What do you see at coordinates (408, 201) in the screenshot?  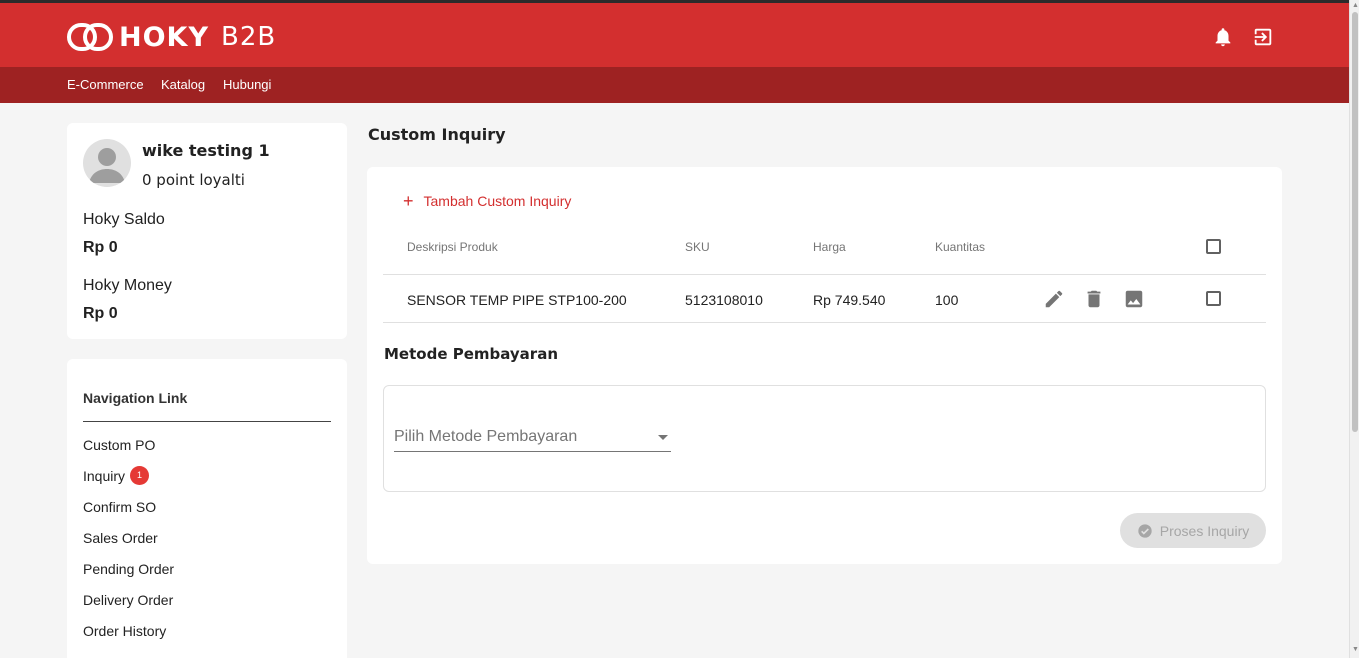 I see `plus-icon: +` at bounding box center [408, 201].